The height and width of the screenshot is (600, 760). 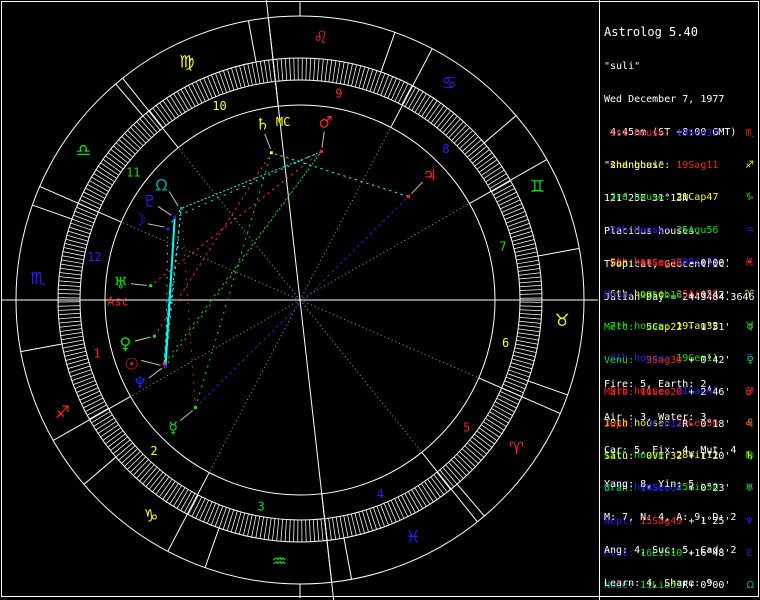 What do you see at coordinates (749, 424) in the screenshot?
I see `planet-icon: ♃` at bounding box center [749, 424].